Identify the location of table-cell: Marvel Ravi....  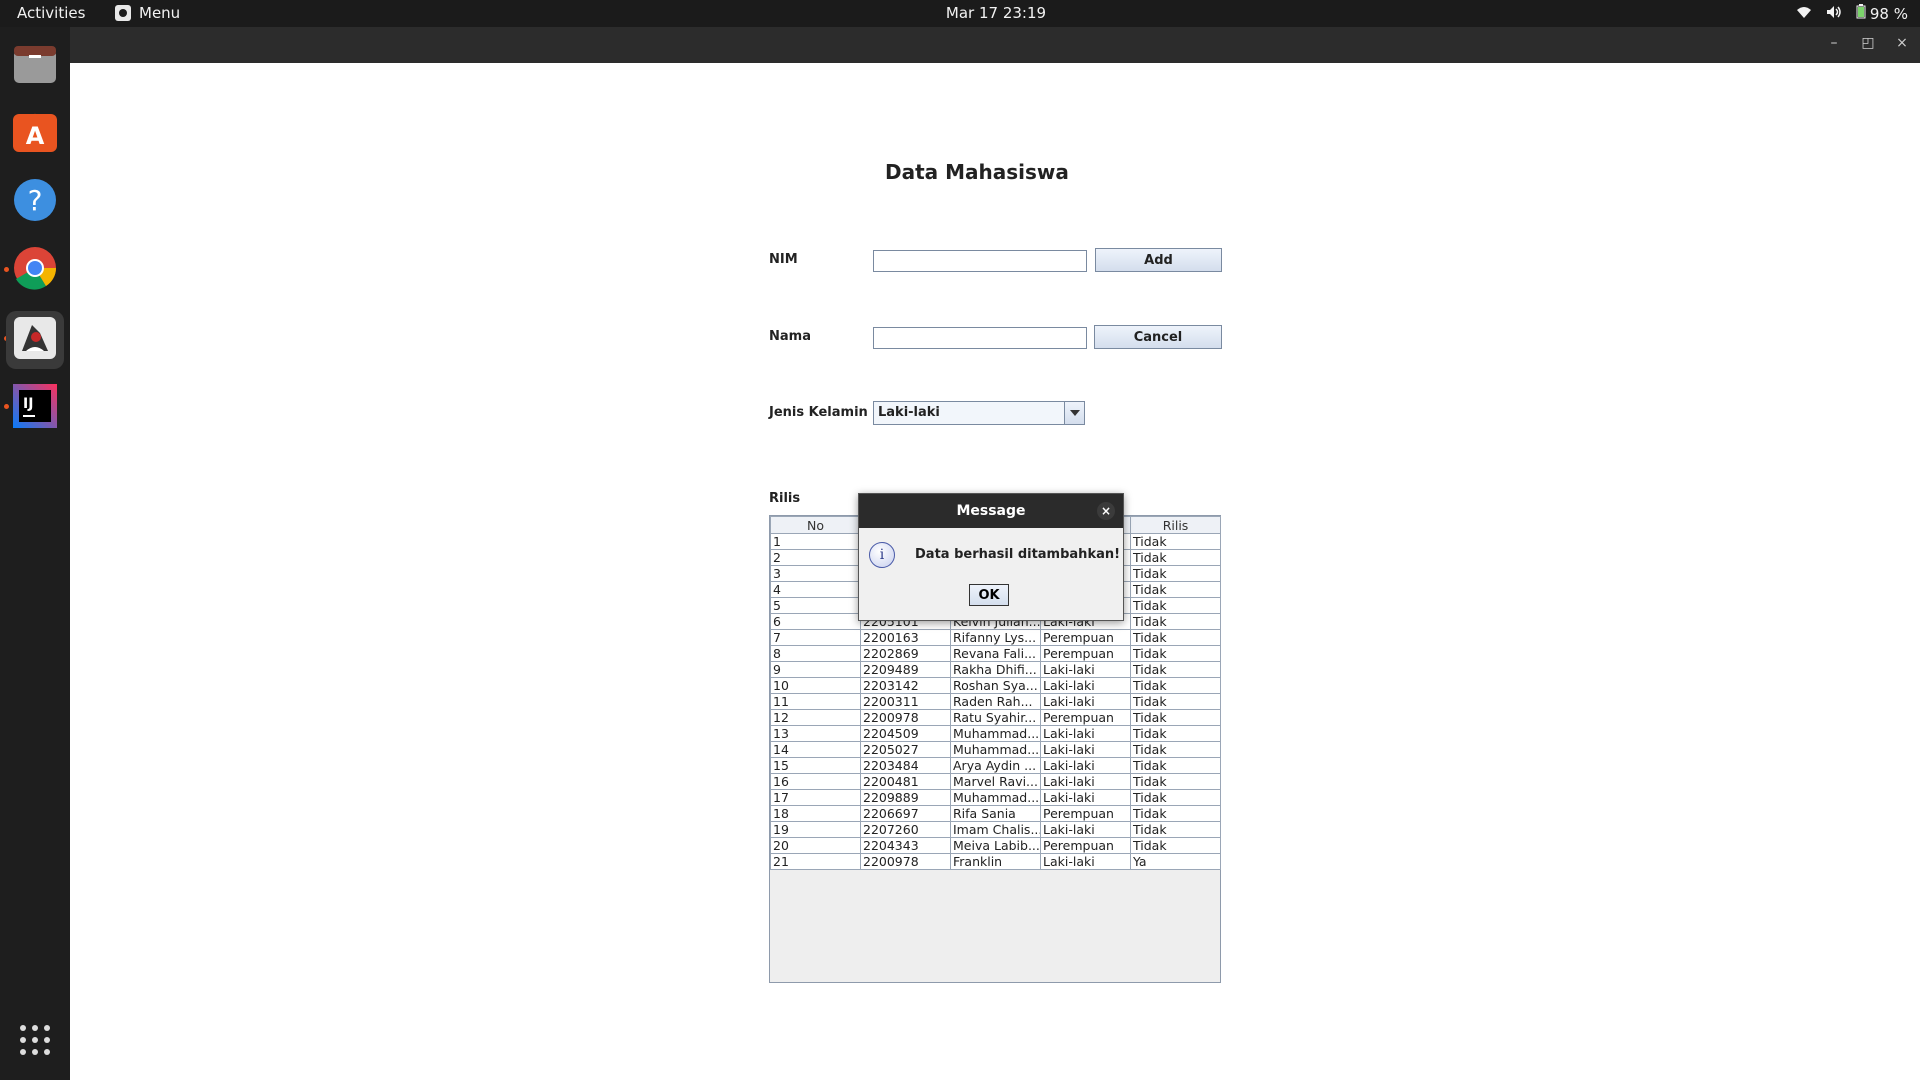
(995, 781).